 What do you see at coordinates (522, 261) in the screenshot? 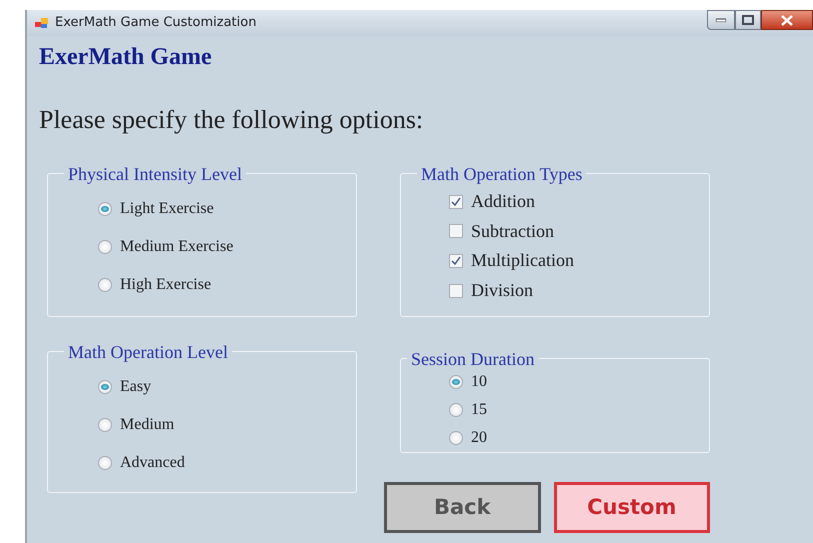
I see `option-label: Multiplication` at bounding box center [522, 261].